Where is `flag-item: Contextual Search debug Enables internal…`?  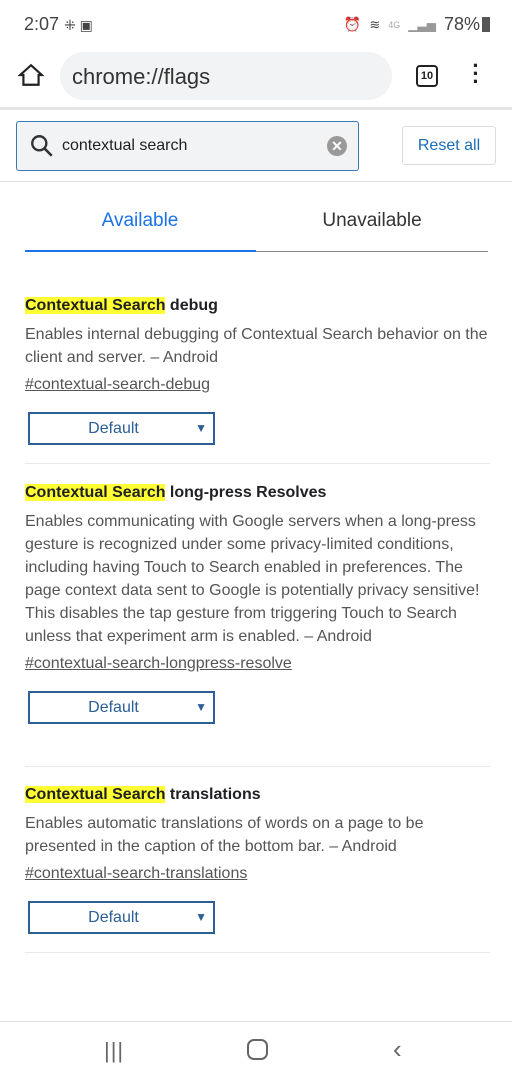
flag-item: Contextual Search debug Enables internal… is located at coordinates (257, 371).